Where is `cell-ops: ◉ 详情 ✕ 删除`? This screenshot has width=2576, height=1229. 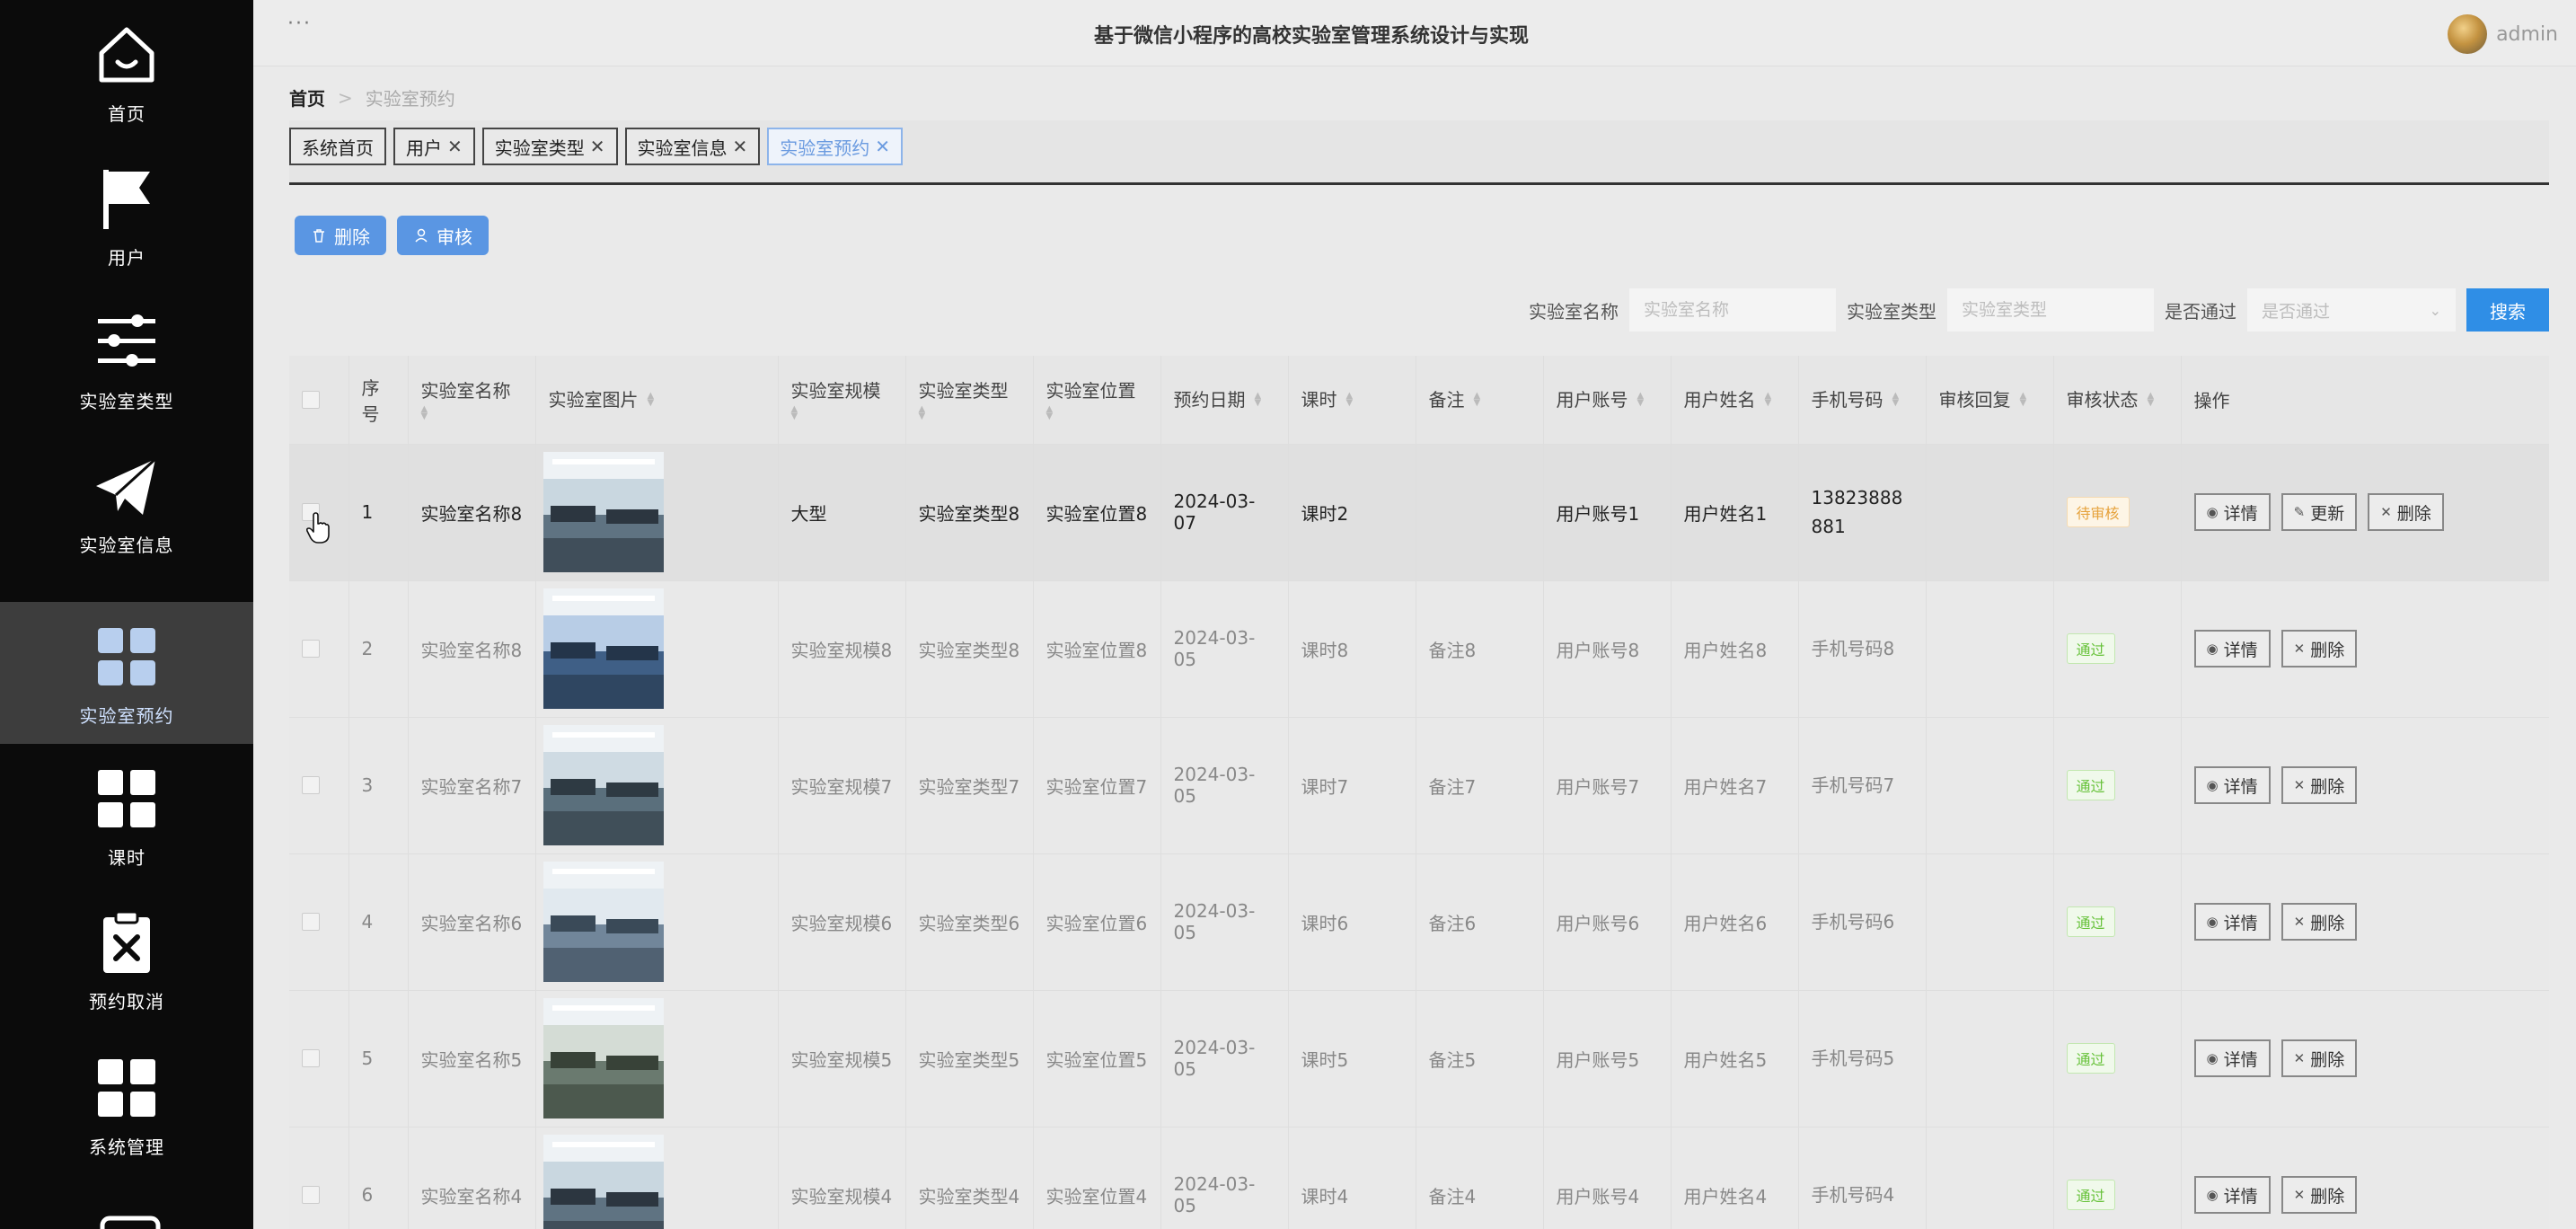 cell-ops: ◉ 详情 ✕ 删除 is located at coordinates (2365, 785).